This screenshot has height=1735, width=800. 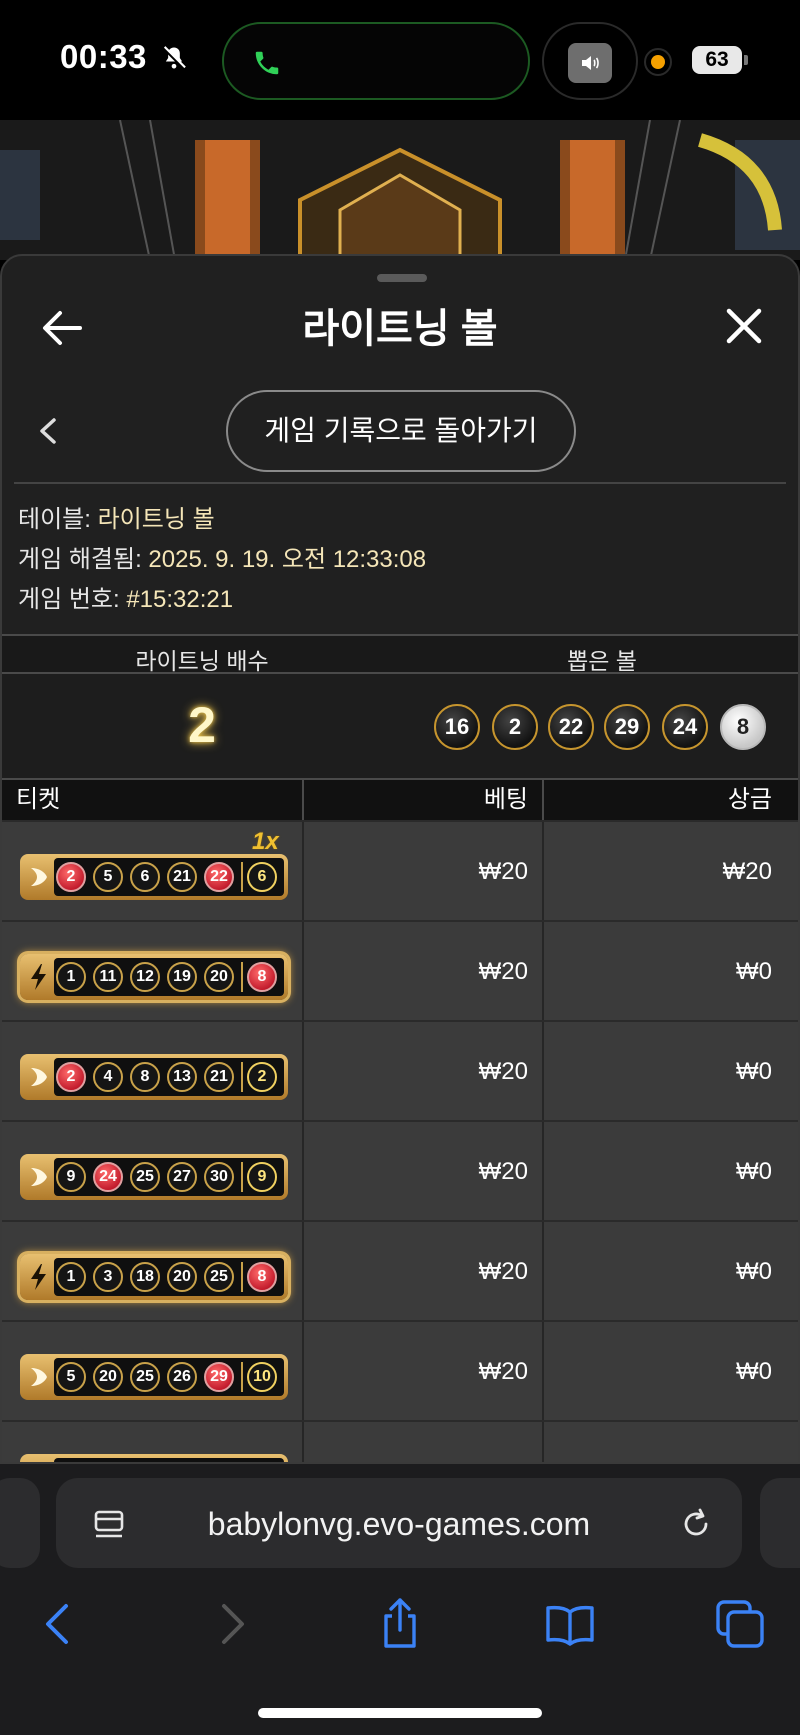 What do you see at coordinates (602, 661) in the screenshot?
I see `drawn-balls-header: 뽑은 볼` at bounding box center [602, 661].